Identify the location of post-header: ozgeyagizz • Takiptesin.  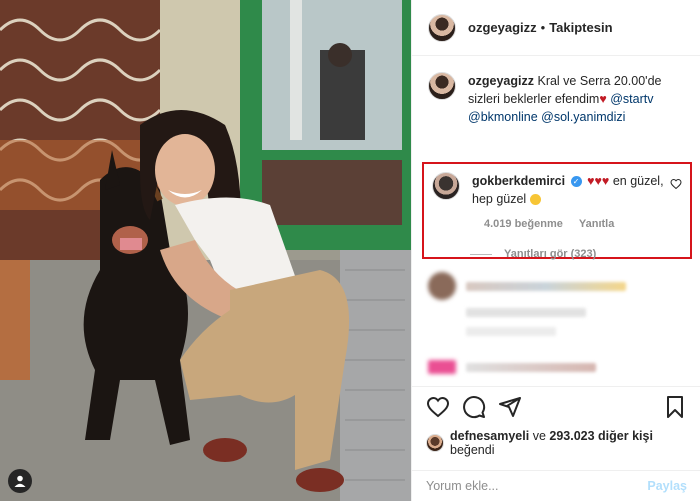
(556, 28).